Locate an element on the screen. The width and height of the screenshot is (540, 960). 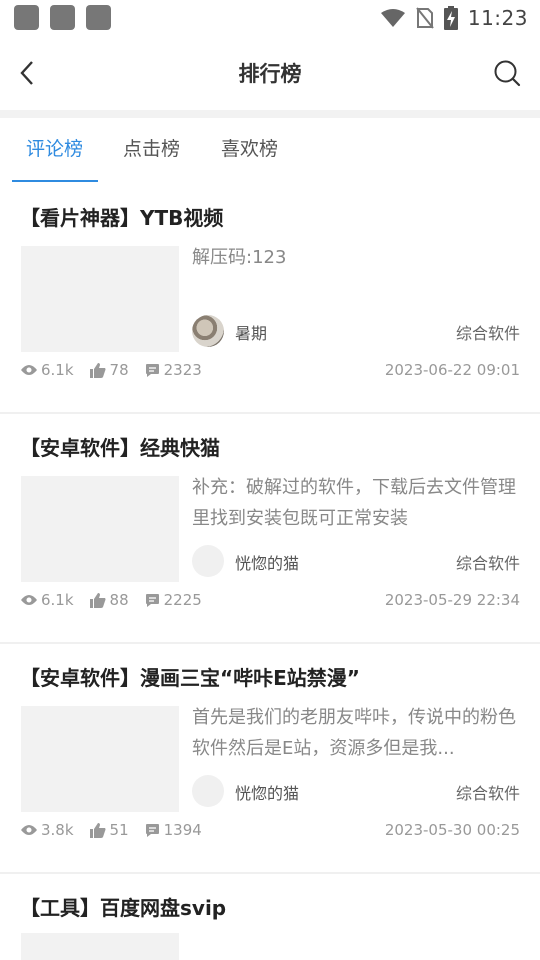
likes-stat: 88 is located at coordinates (109, 600).